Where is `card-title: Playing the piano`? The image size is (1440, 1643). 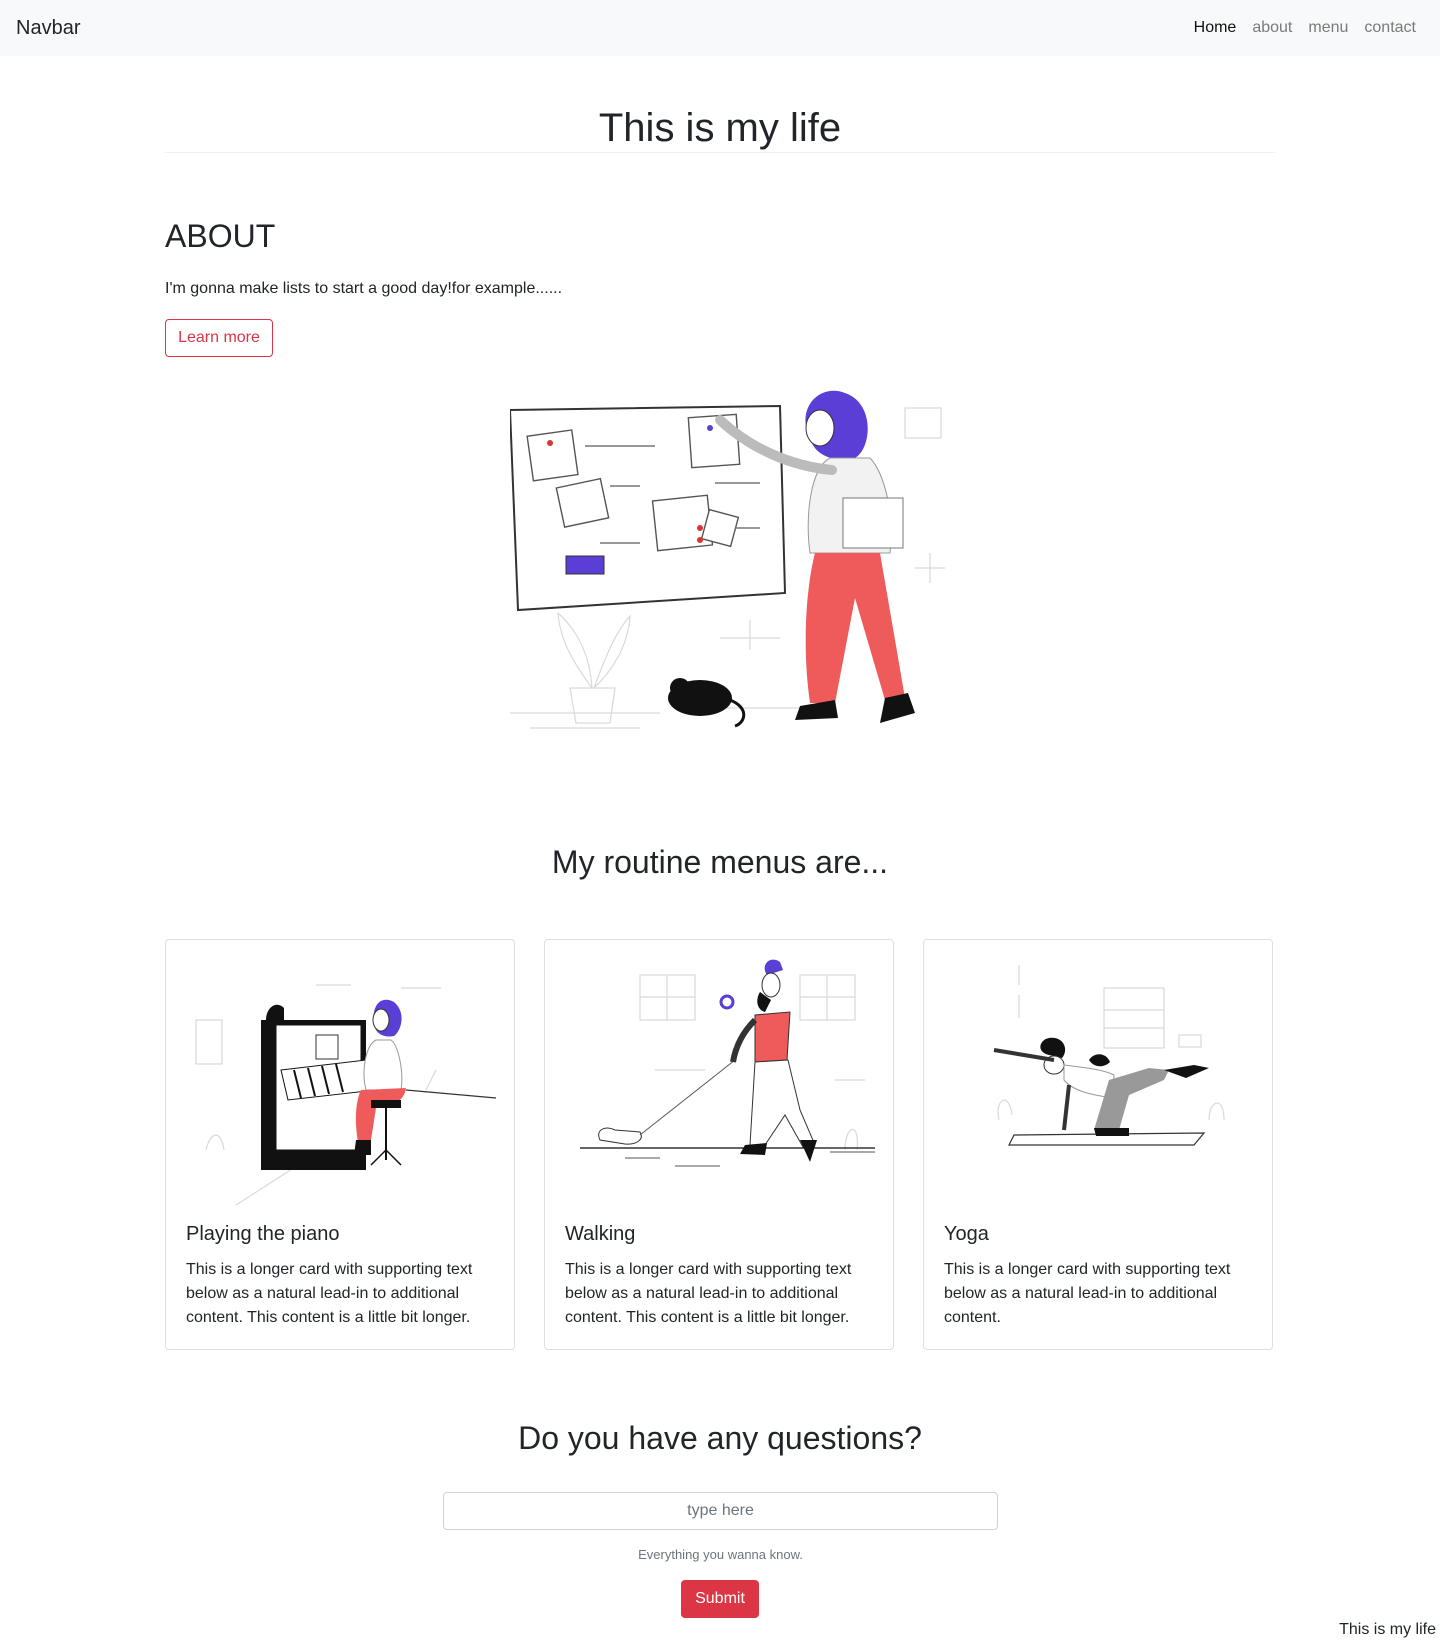 card-title: Playing the piano is located at coordinates (263, 1234).